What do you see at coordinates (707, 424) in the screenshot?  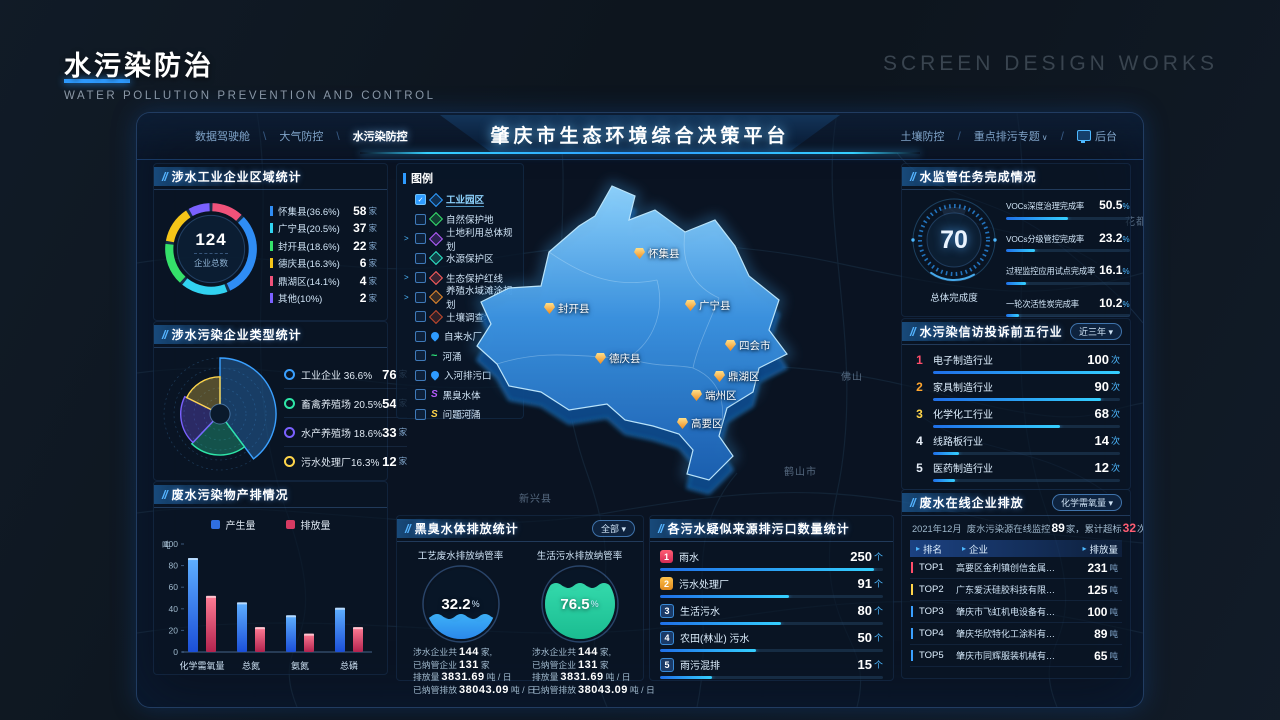 I see `marker-label: 高要区` at bounding box center [707, 424].